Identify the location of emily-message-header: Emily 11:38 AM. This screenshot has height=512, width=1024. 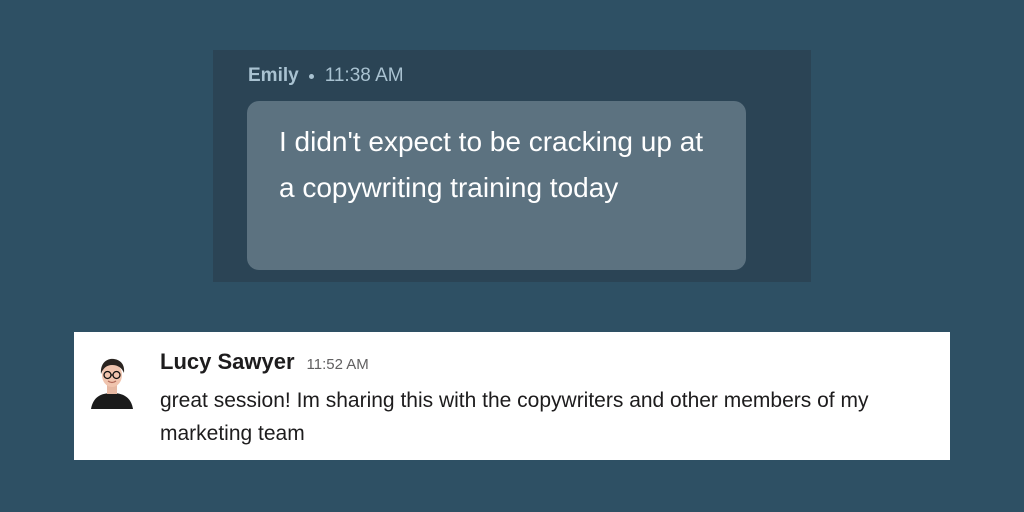
(326, 76).